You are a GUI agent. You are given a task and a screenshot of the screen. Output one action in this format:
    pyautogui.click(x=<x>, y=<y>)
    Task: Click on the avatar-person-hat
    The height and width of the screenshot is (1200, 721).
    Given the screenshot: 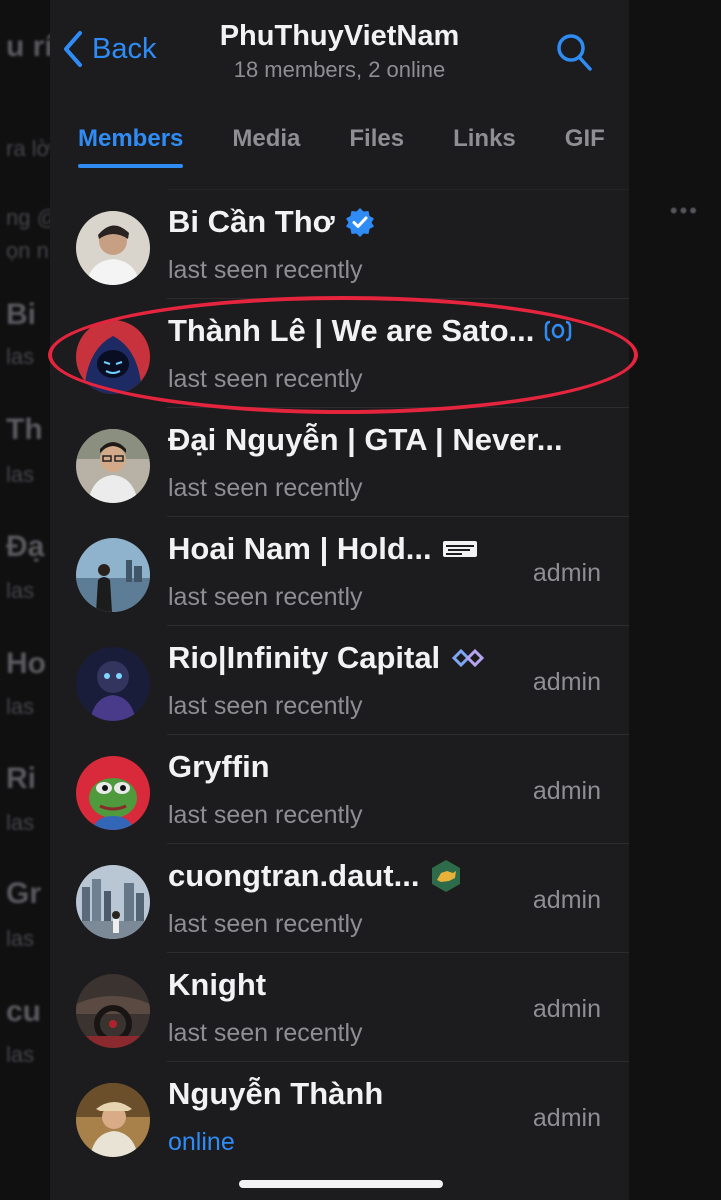 What is the action you would take?
    pyautogui.click(x=113, y=1120)
    